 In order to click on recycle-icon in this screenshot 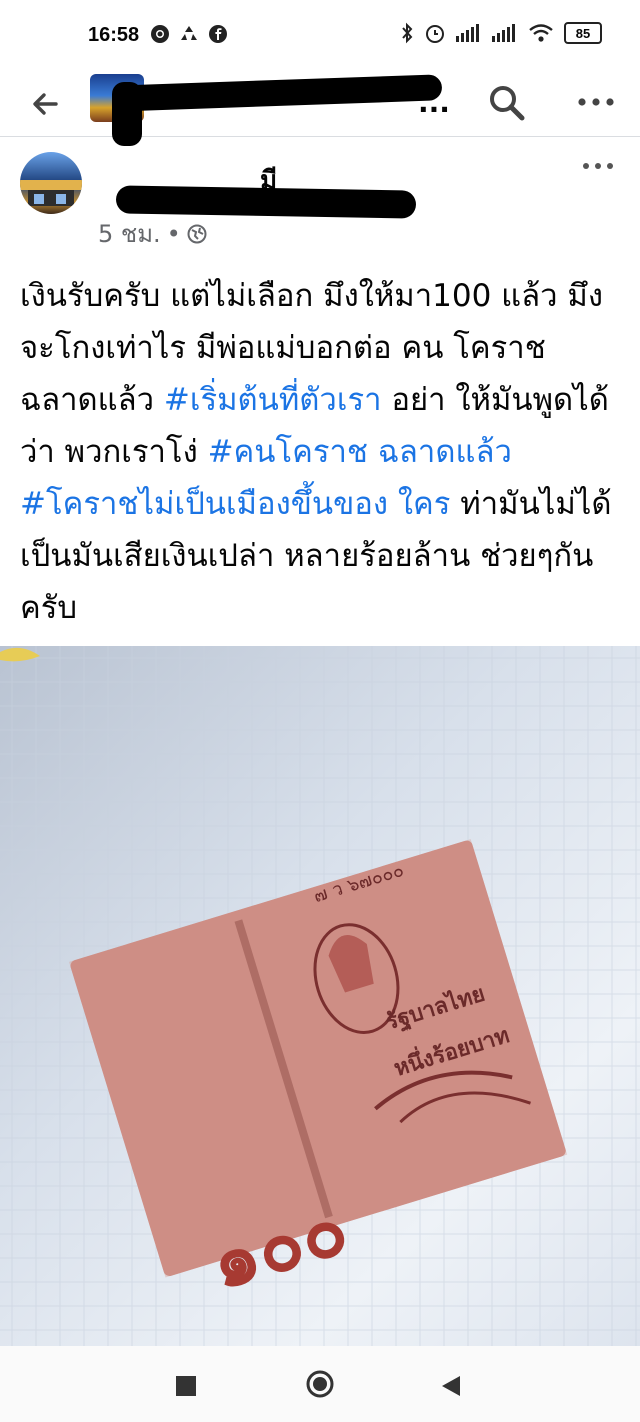, I will do `click(189, 33)`.